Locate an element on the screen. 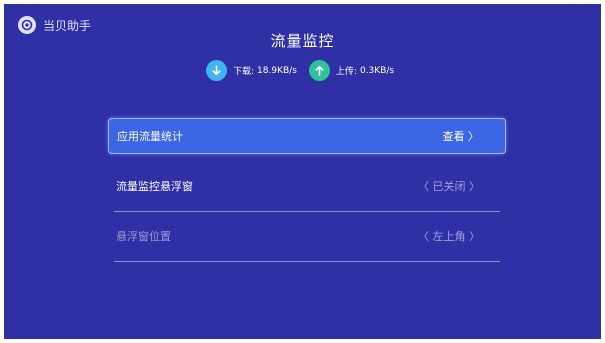 The height and width of the screenshot is (343, 605). arrow-up-icon is located at coordinates (319, 70).